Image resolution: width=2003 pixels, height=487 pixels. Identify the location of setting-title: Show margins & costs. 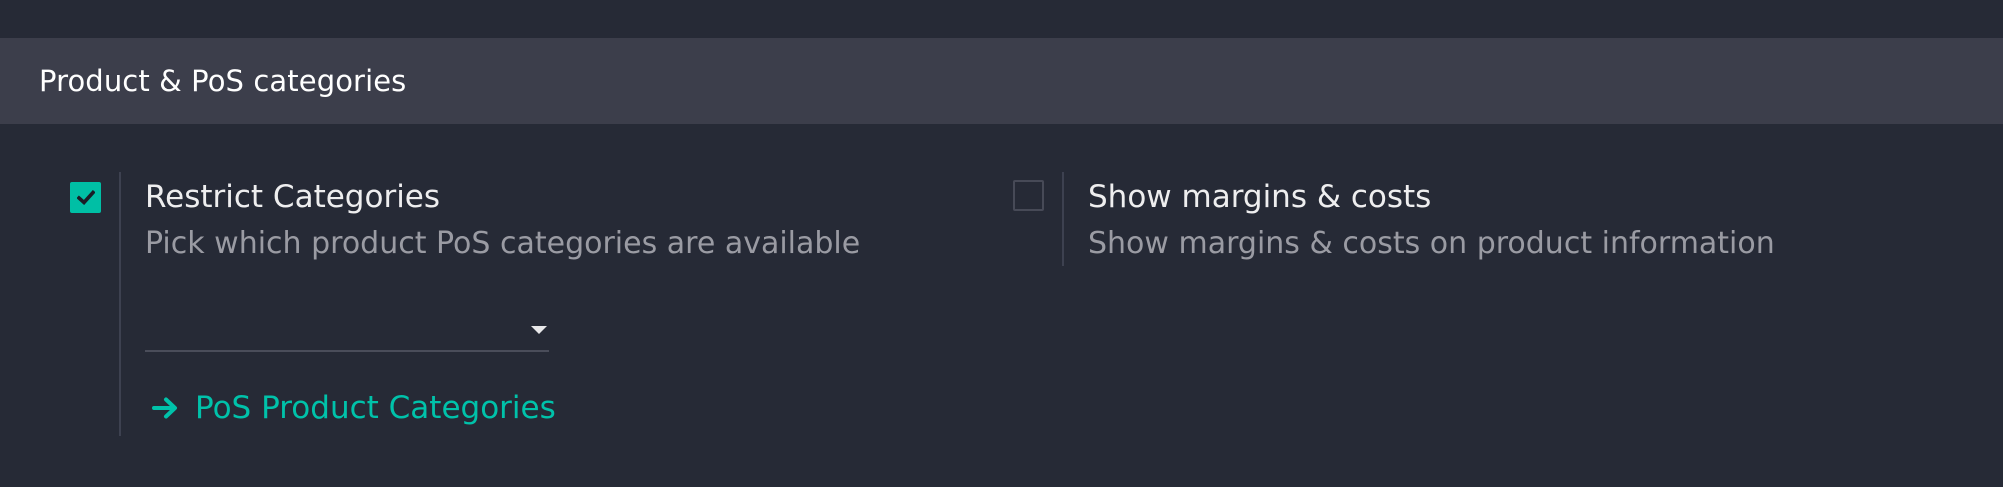
(1260, 197).